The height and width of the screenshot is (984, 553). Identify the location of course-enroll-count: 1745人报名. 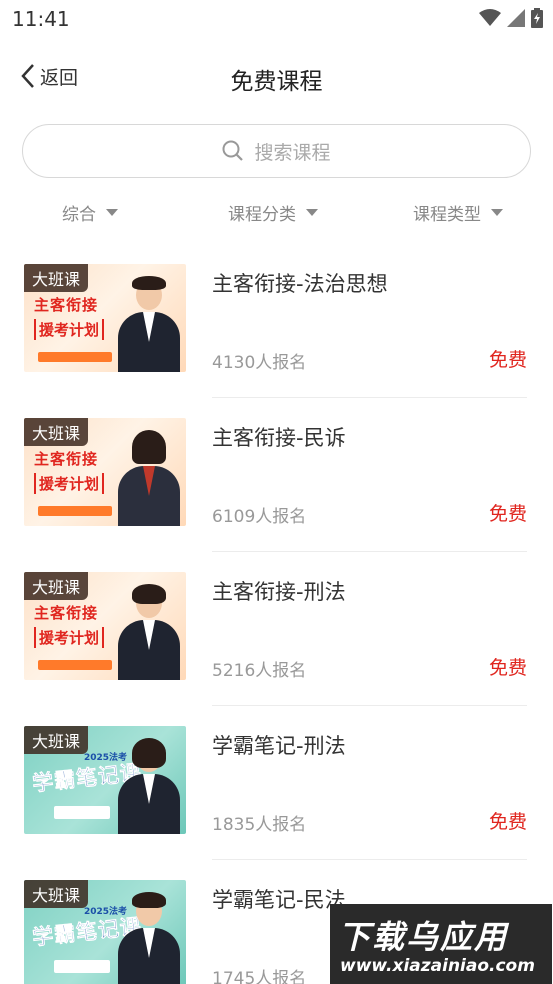
(259, 976).